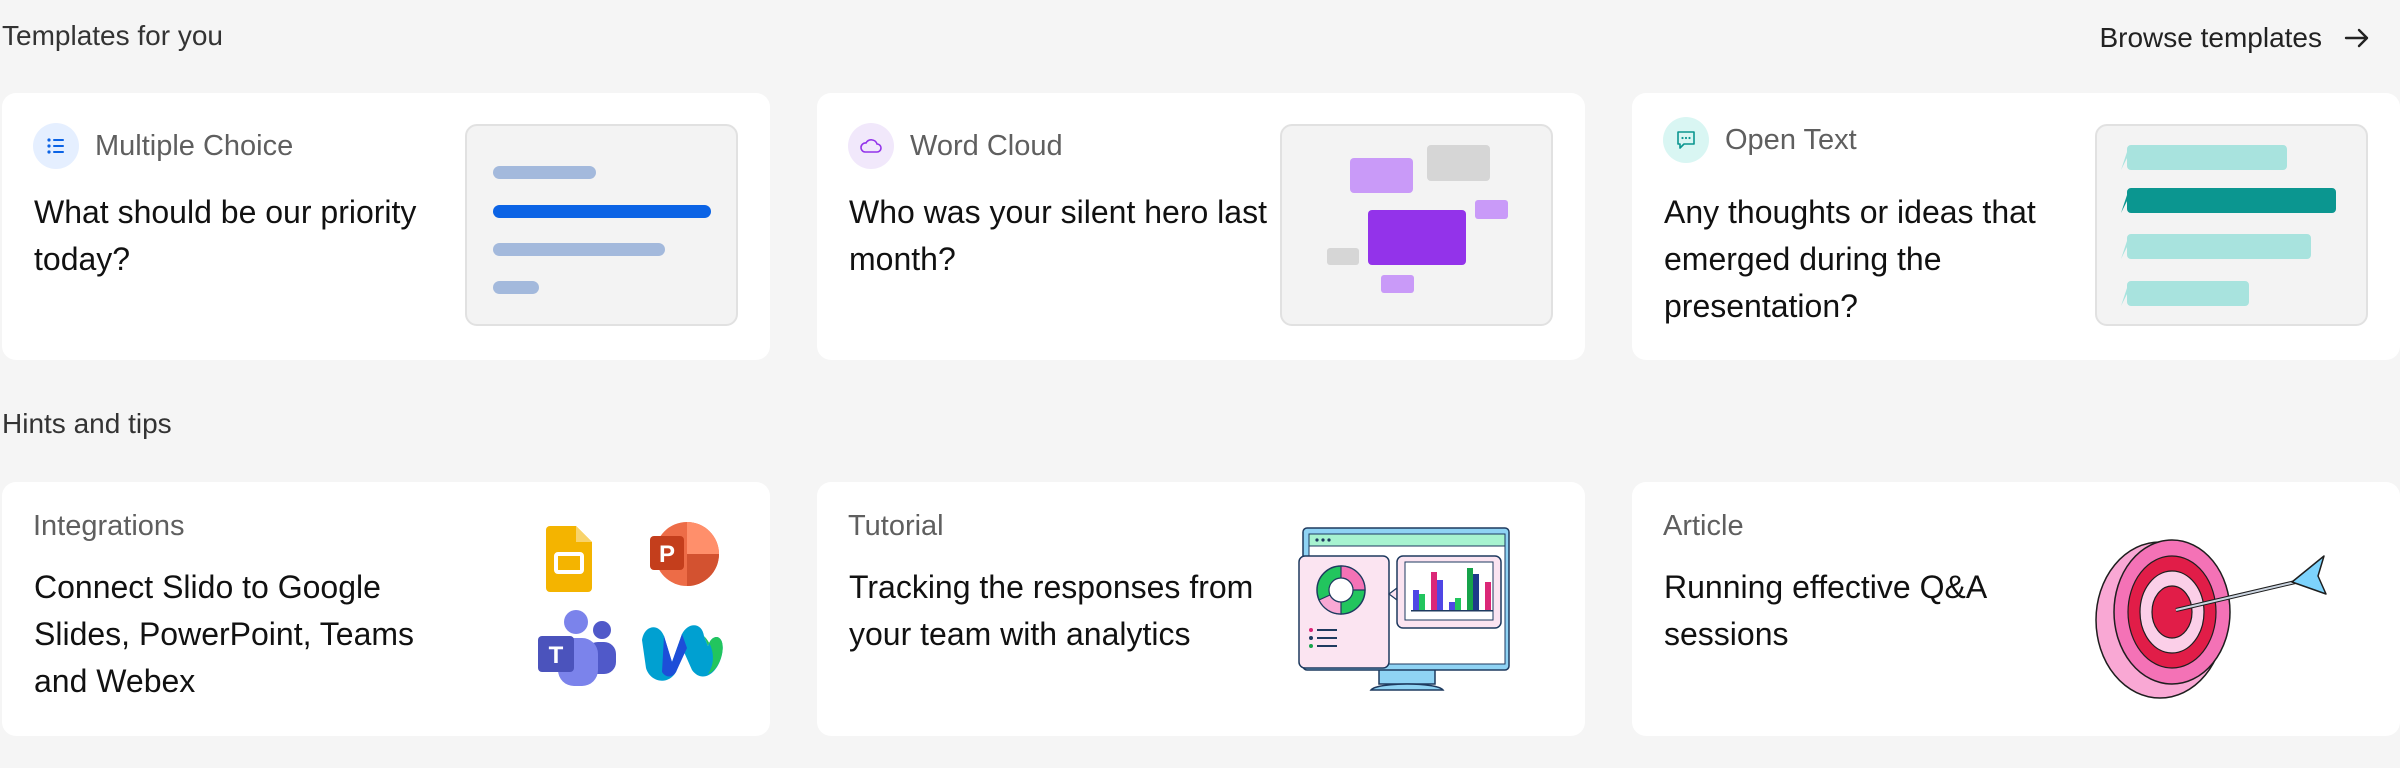  What do you see at coordinates (986, 145) in the screenshot?
I see `template-type-label: Word Cloud` at bounding box center [986, 145].